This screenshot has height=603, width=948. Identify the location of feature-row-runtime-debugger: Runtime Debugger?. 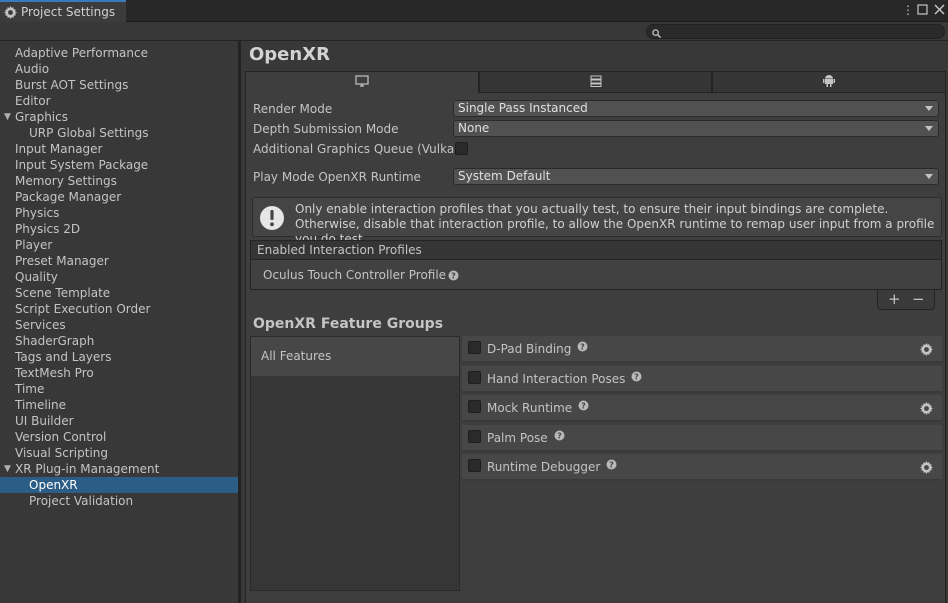
(702, 467).